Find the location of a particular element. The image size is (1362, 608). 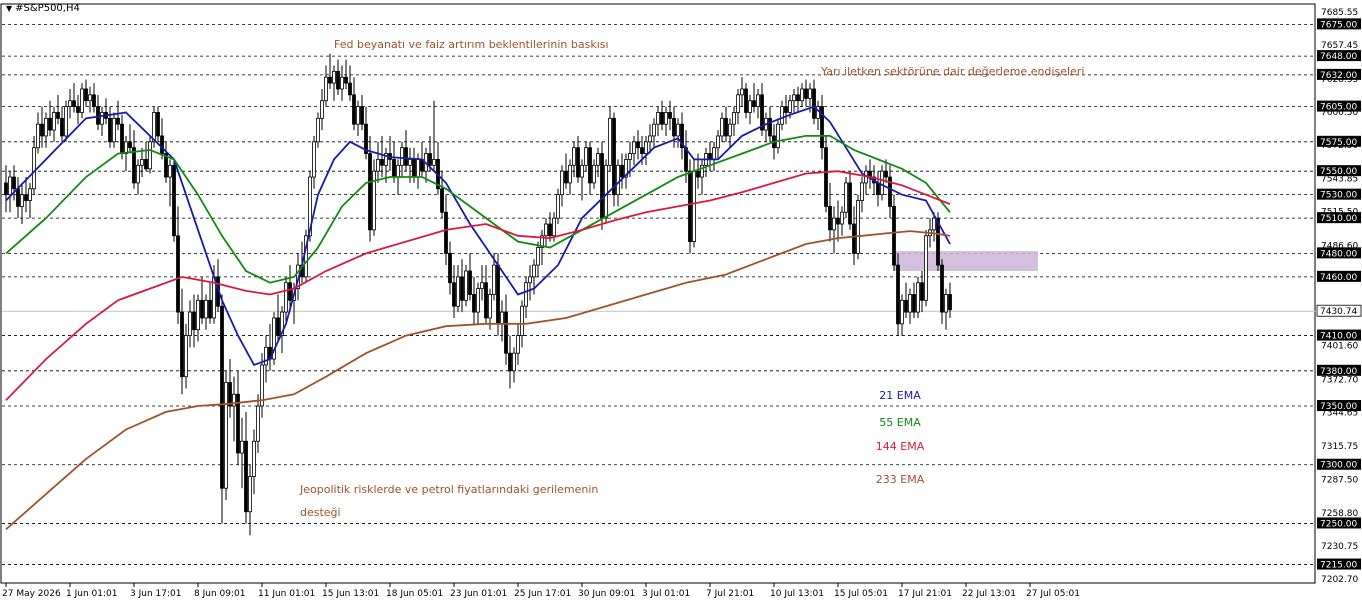

dropdown-triangle-icon: ▼ is located at coordinates (9, 8).